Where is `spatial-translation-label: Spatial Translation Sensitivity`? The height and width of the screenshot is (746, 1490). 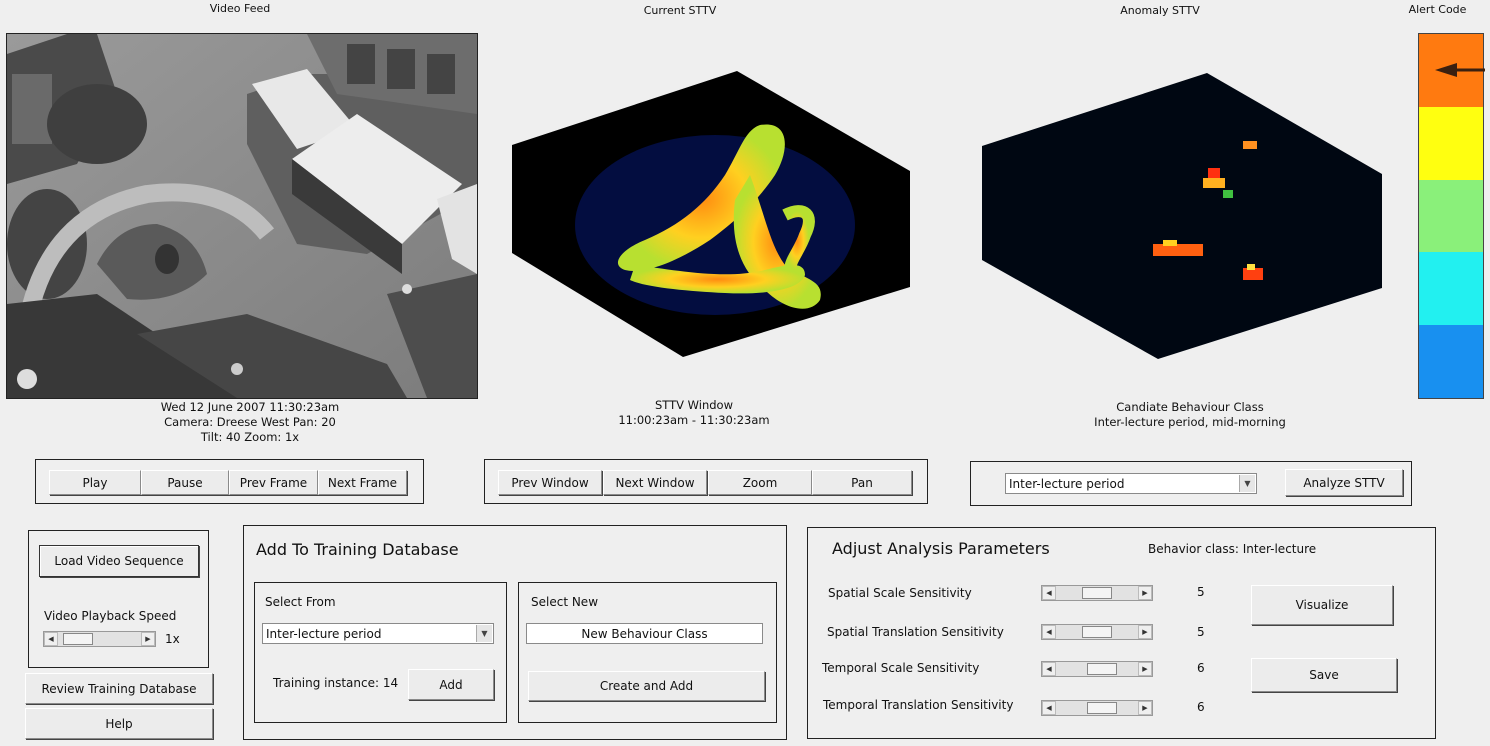
spatial-translation-label: Spatial Translation Sensitivity is located at coordinates (915, 632).